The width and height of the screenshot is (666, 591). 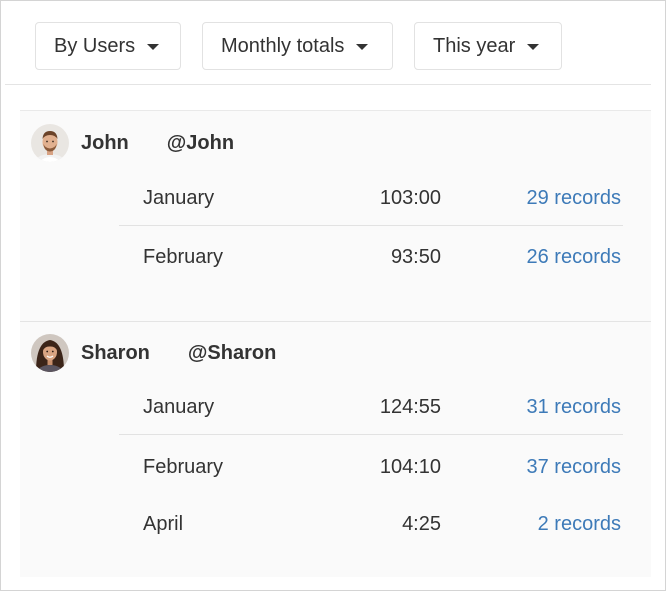 What do you see at coordinates (410, 198) in the screenshot?
I see `time-total: 103:00` at bounding box center [410, 198].